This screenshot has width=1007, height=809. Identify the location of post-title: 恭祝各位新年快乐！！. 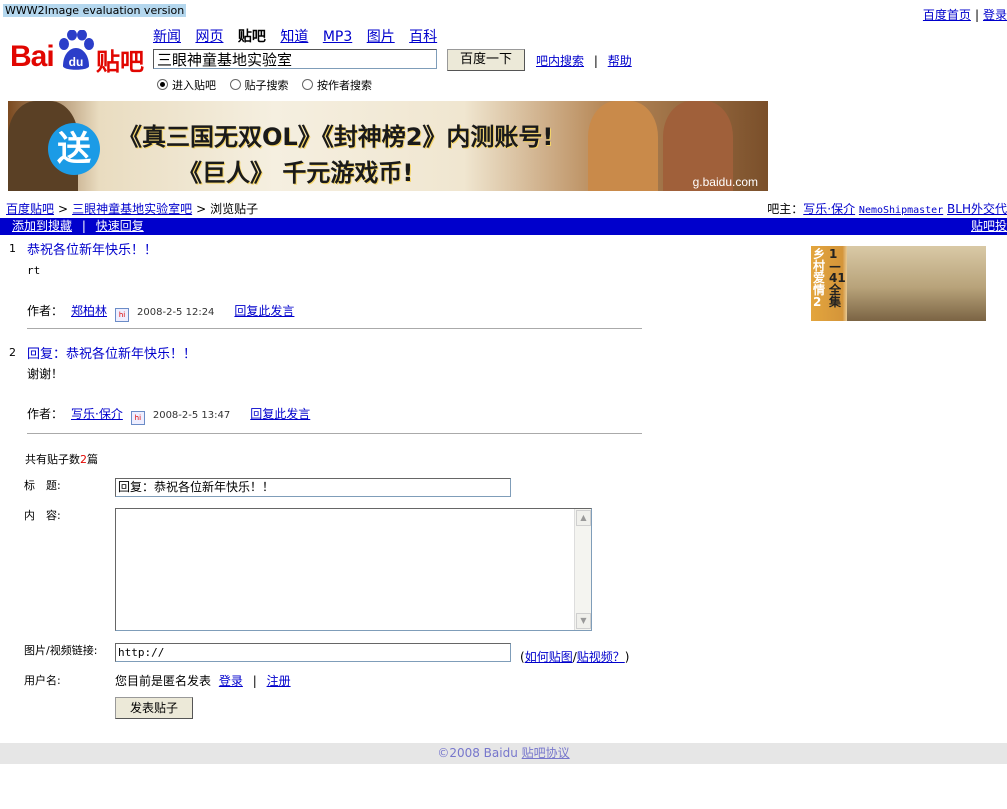
(92, 250).